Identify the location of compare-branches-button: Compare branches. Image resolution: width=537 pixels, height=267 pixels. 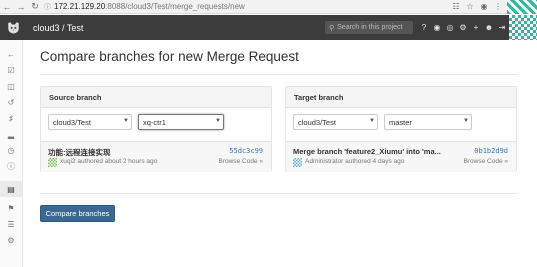
(77, 213).